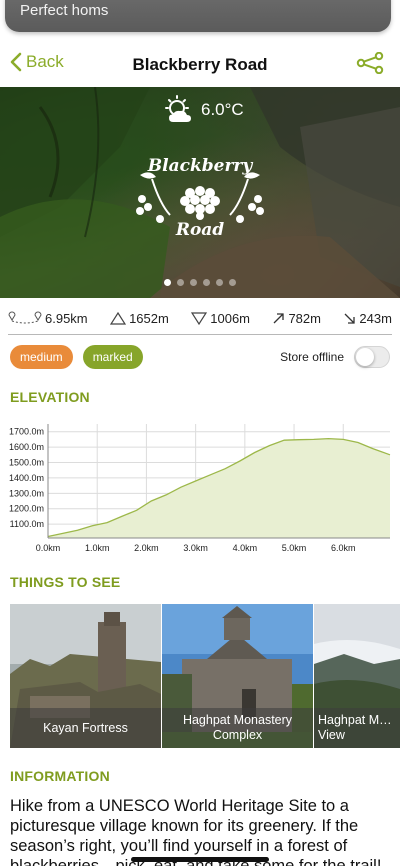 The height and width of the screenshot is (866, 400). I want to click on x-tick-label: 0.0km, so click(48, 548).